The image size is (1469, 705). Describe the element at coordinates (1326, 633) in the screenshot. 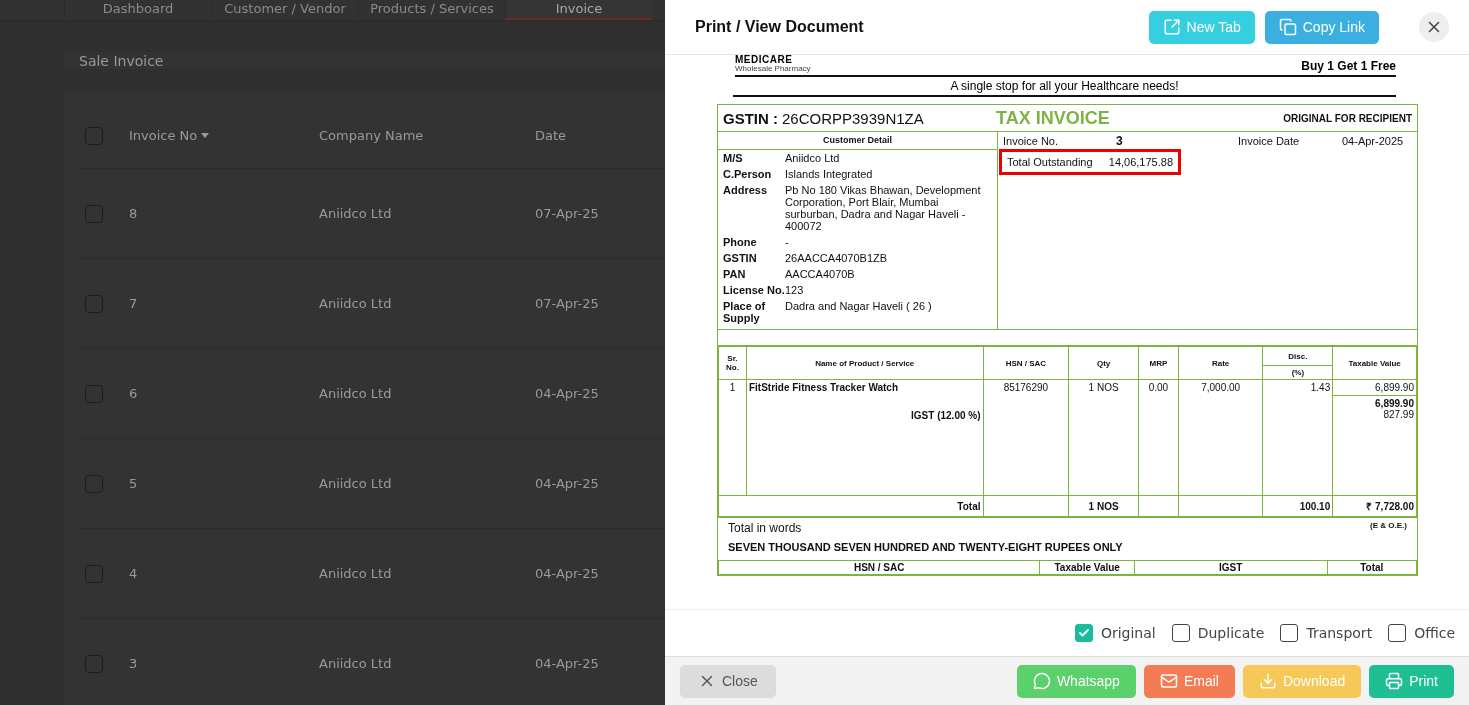

I see `copy-option: Transport` at that location.